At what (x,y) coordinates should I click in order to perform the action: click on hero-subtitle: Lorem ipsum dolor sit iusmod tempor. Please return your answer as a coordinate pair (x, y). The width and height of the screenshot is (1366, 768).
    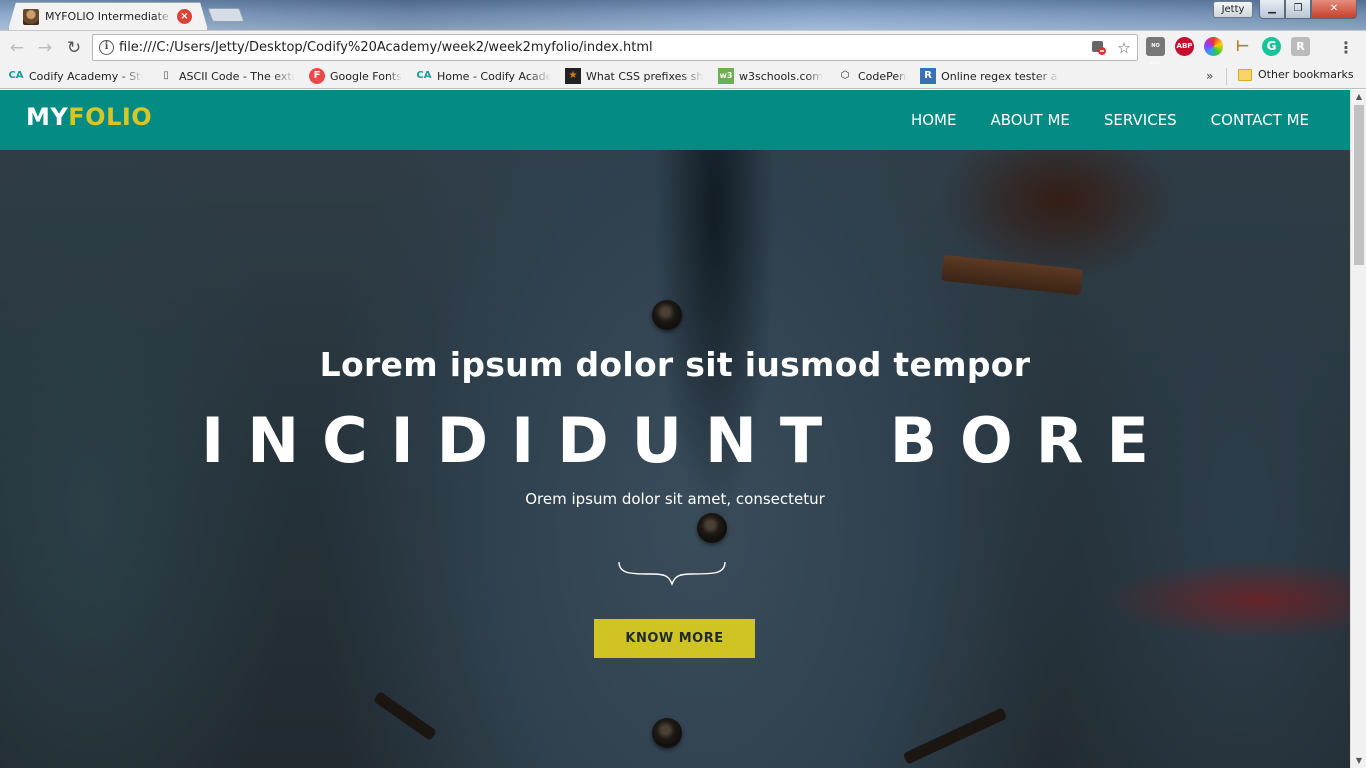
    Looking at the image, I should click on (675, 364).